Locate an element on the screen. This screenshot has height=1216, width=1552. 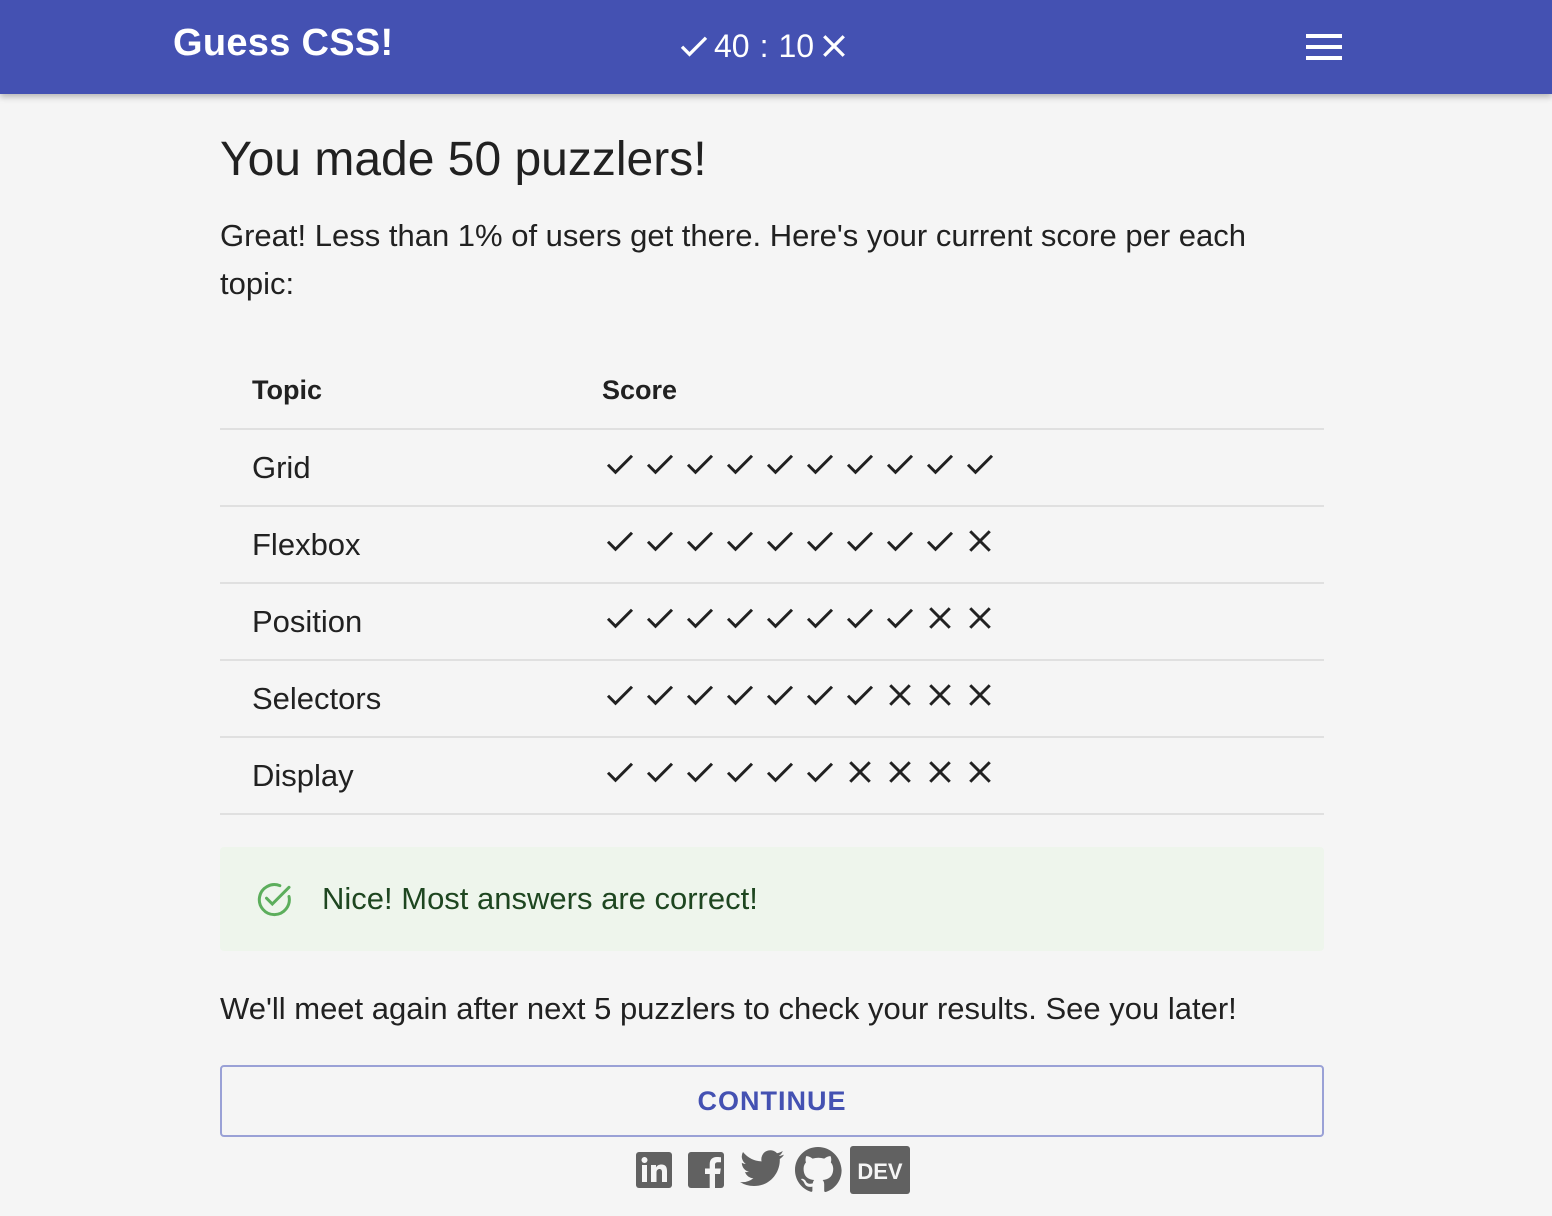
correct-count: 40 is located at coordinates (732, 45).